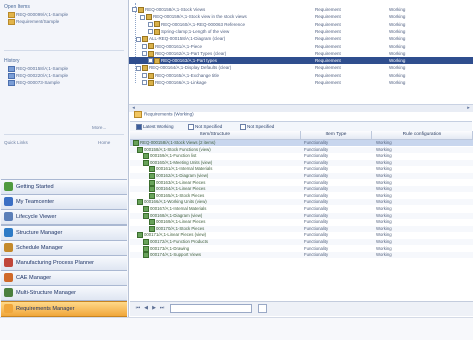  I want to click on grid-node: REQ-000158/A;1-Stock Views (2 items), so click(215, 143).